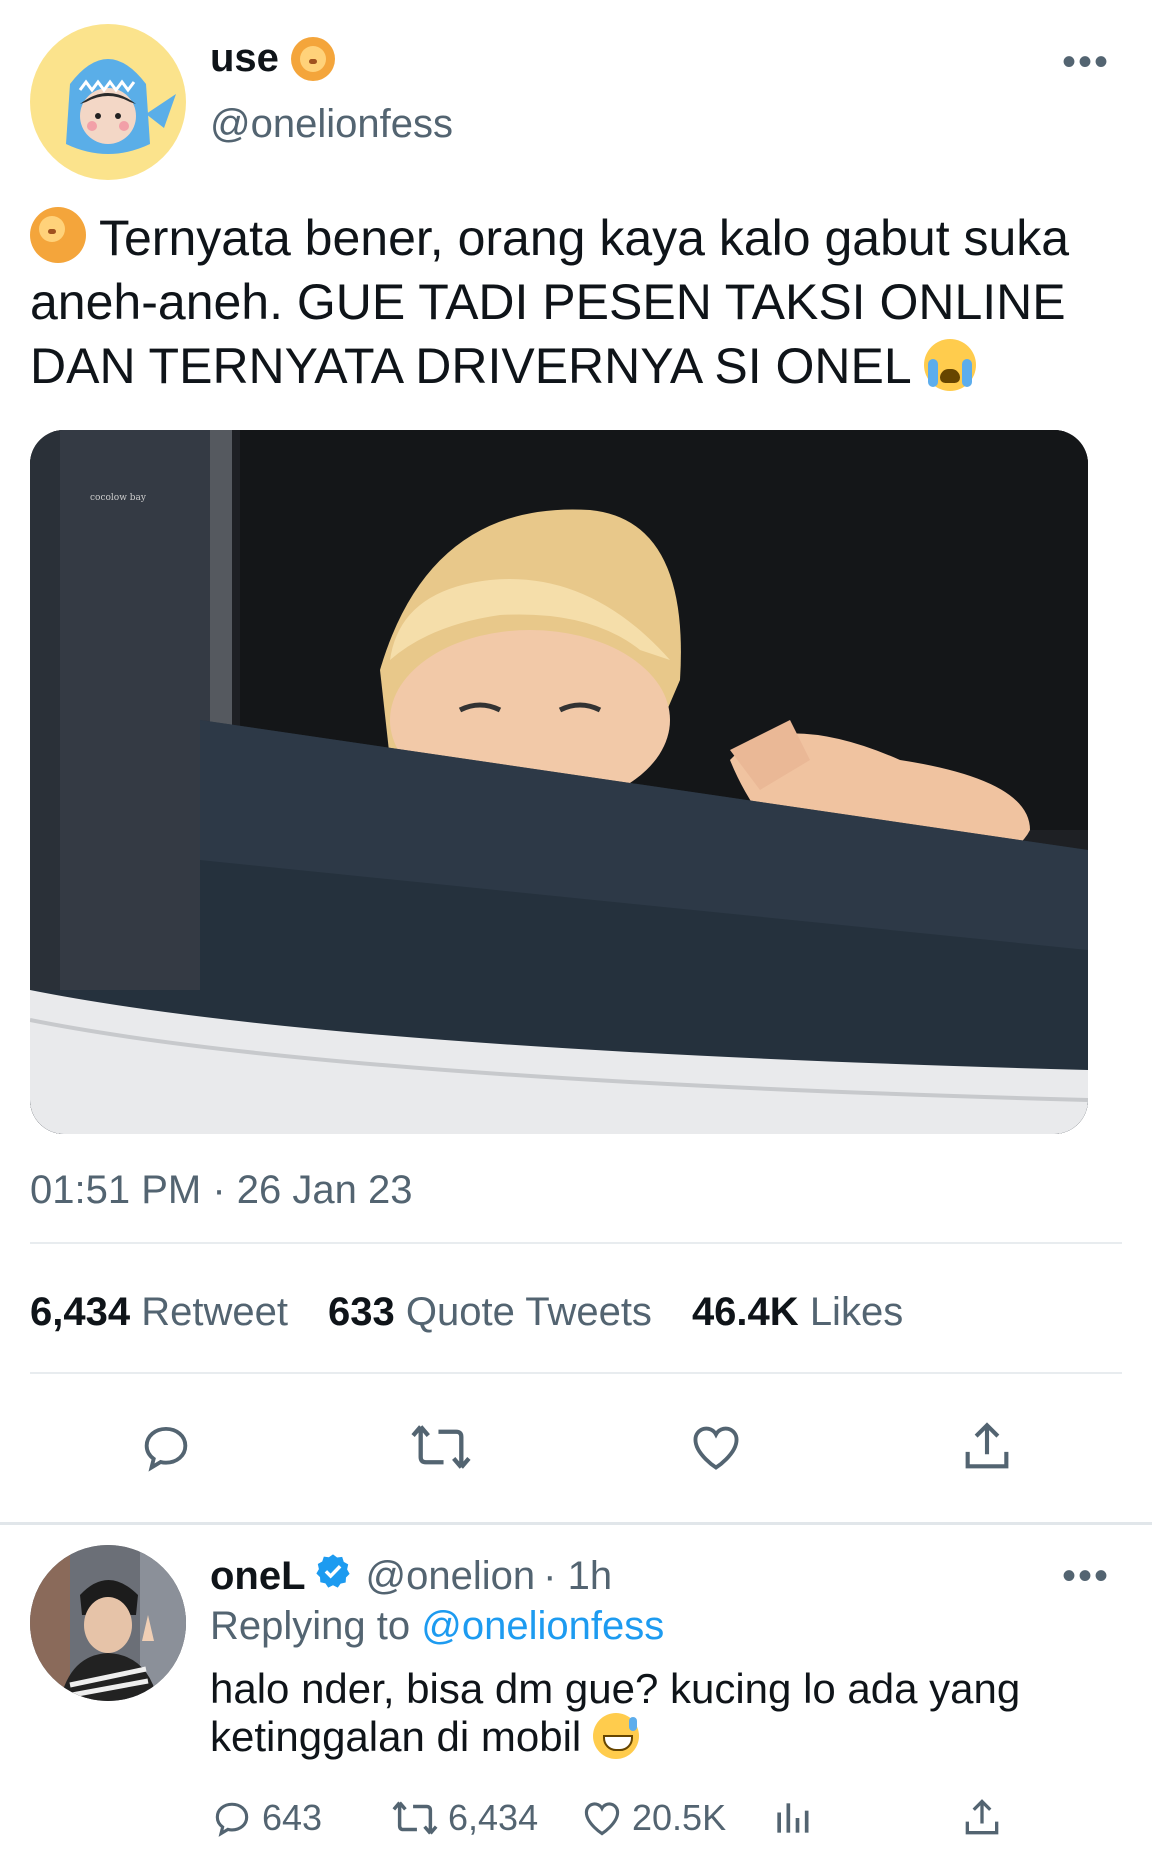 Image resolution: width=1152 pixels, height=1870 pixels. I want to click on tweet-timestamp: 01:51 PM · 26 Jan 23, so click(221, 1190).